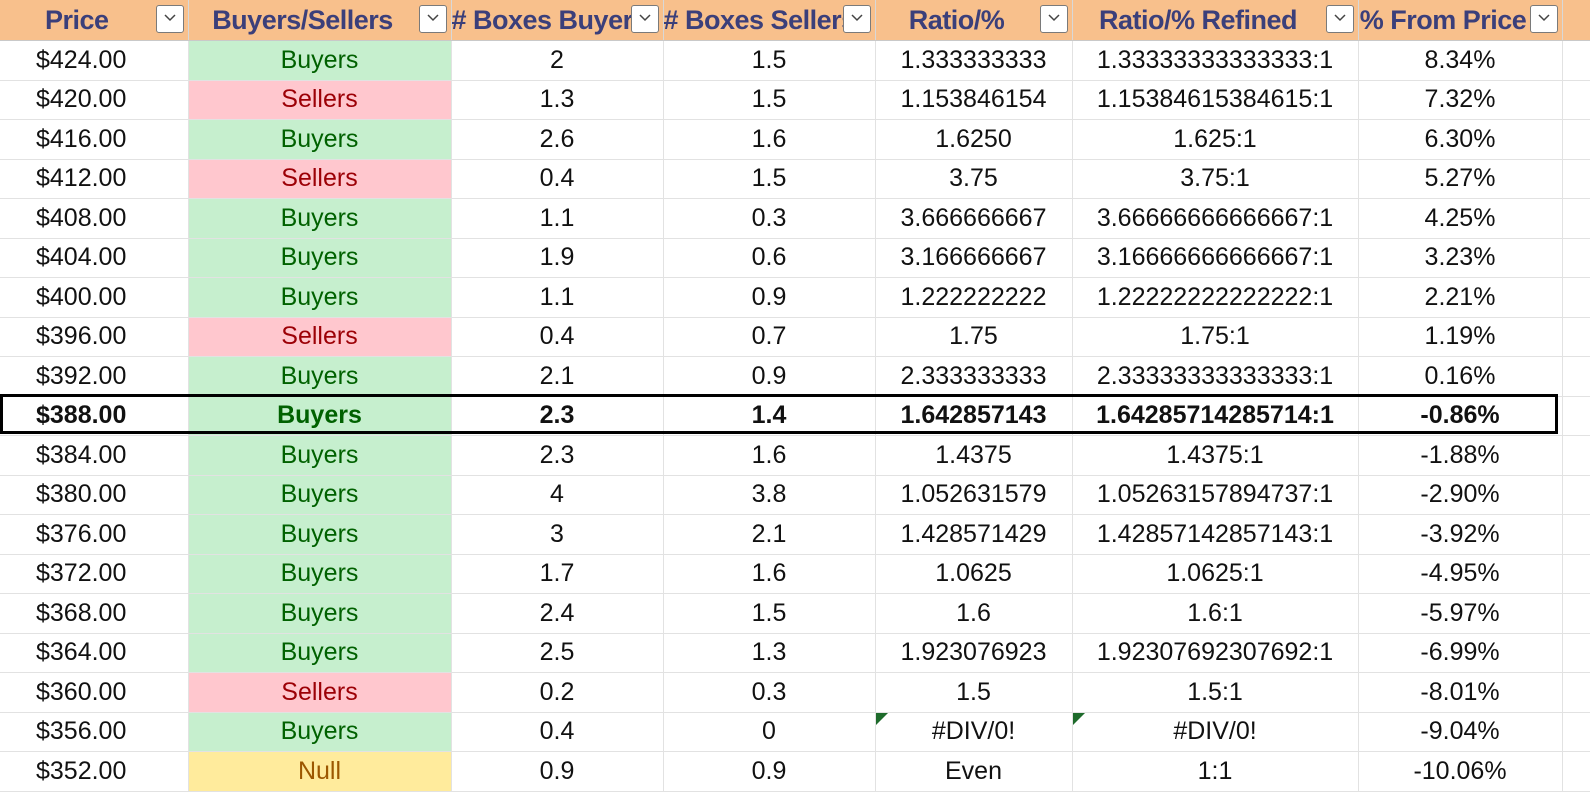 The image size is (1590, 806). Describe the element at coordinates (974, 653) in the screenshot. I see `ratio-cell: 1.923076923` at that location.